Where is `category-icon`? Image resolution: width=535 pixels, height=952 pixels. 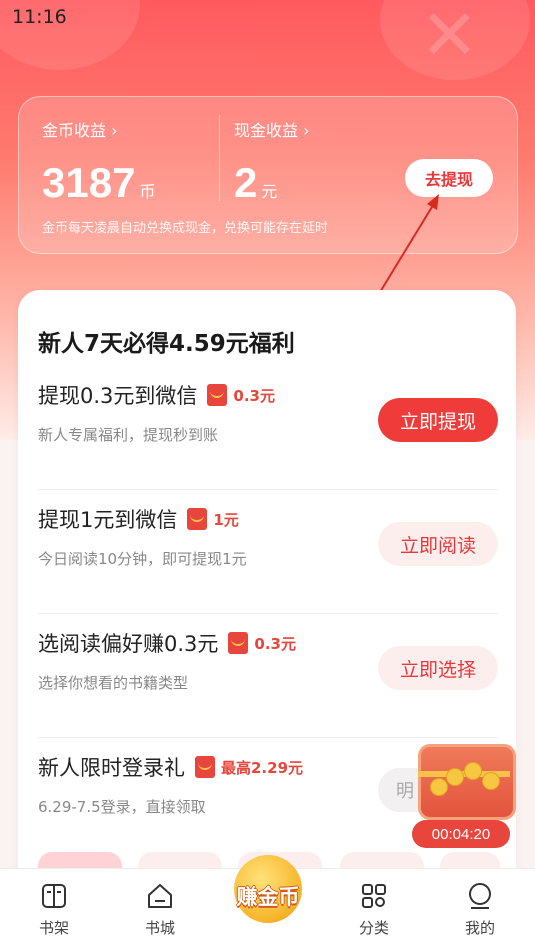
category-icon is located at coordinates (374, 896).